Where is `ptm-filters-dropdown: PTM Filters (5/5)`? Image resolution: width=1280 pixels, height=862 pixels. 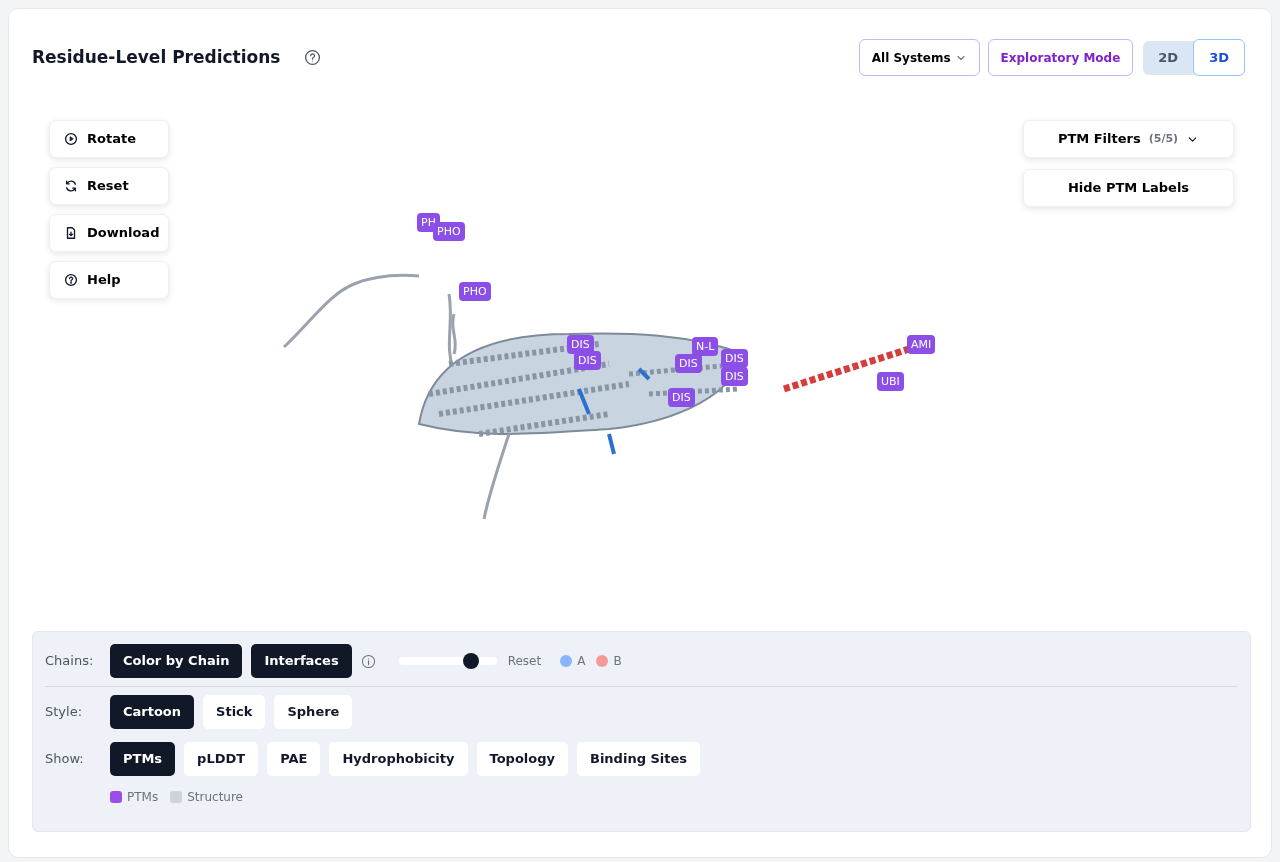
ptm-filters-dropdown: PTM Filters (5/5) is located at coordinates (1128, 139).